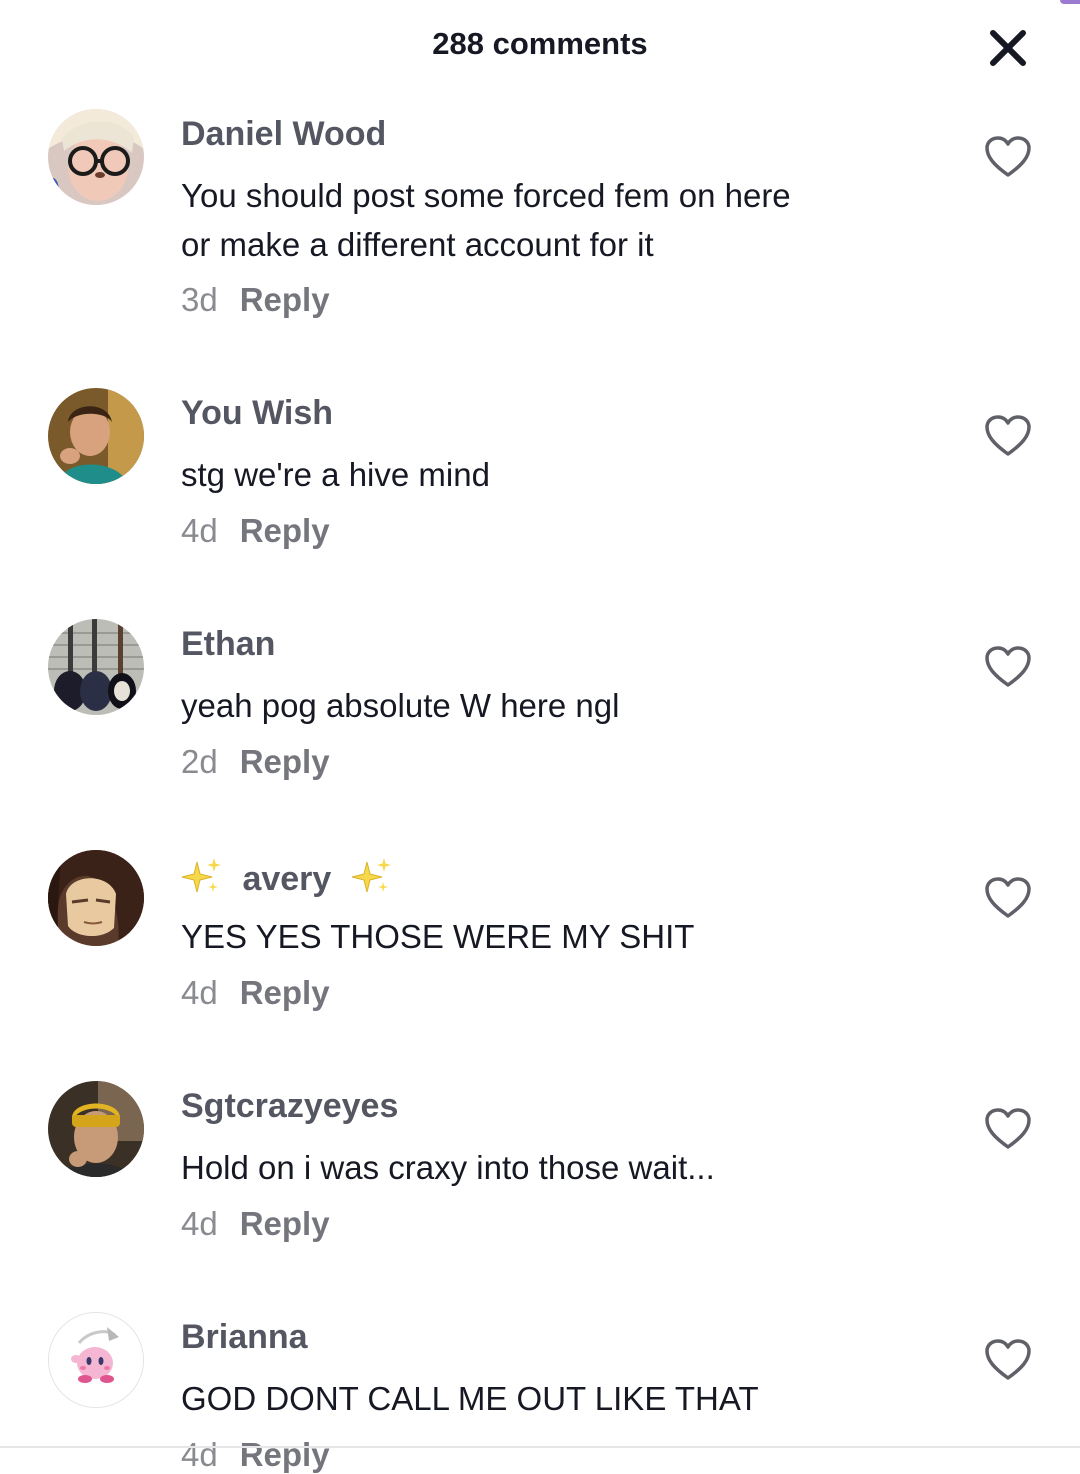 The height and width of the screenshot is (1474, 1080). What do you see at coordinates (540, 1447) in the screenshot?
I see `bottom-divider` at bounding box center [540, 1447].